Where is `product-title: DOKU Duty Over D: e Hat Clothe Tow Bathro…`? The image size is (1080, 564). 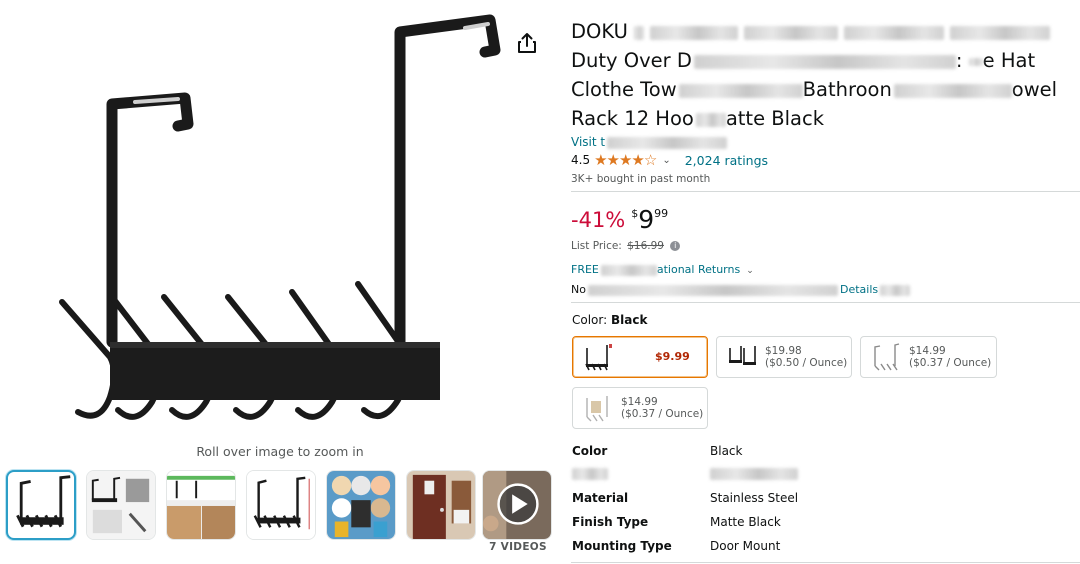
product-title: DOKU Duty Over D: e Hat Clothe Tow Bathro… is located at coordinates (823, 75).